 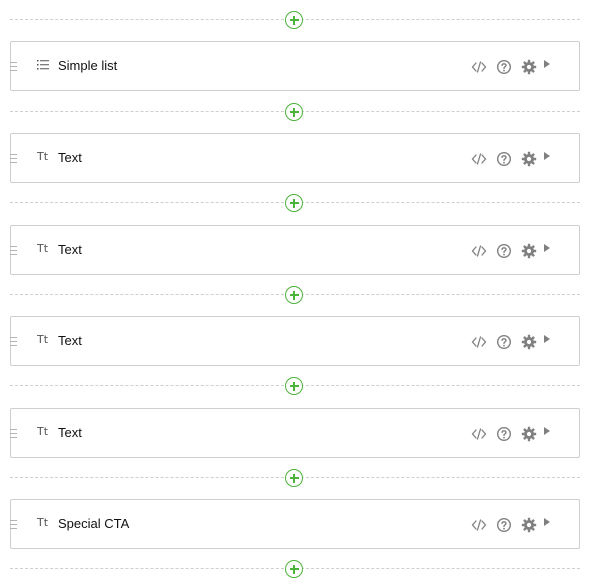 I want to click on list-icon, so click(x=44, y=65).